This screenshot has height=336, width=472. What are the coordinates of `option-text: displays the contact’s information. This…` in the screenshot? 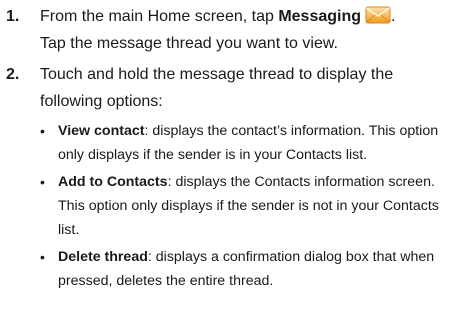 It's located at (293, 131).